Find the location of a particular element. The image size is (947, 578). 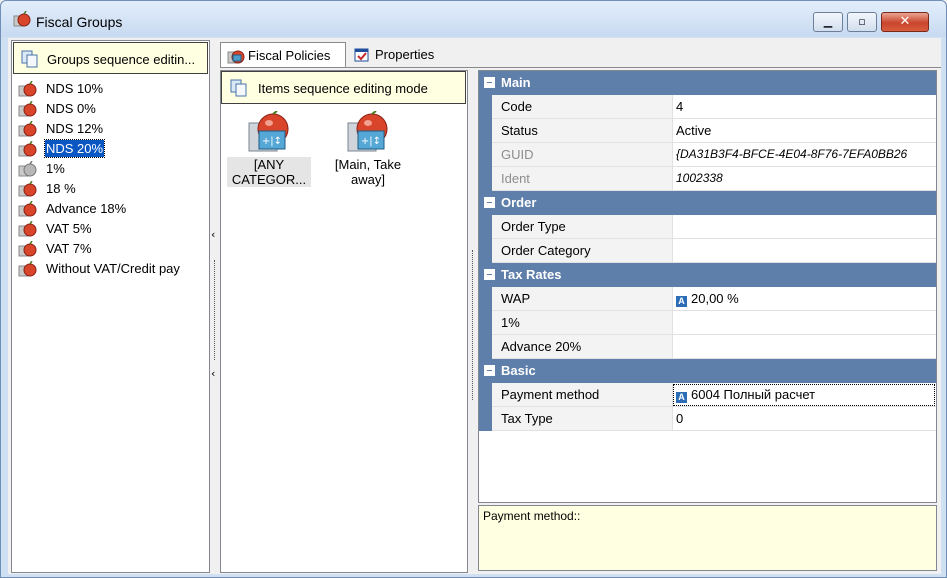

property-row-ident: Ident 1002338 is located at coordinates (707, 179).